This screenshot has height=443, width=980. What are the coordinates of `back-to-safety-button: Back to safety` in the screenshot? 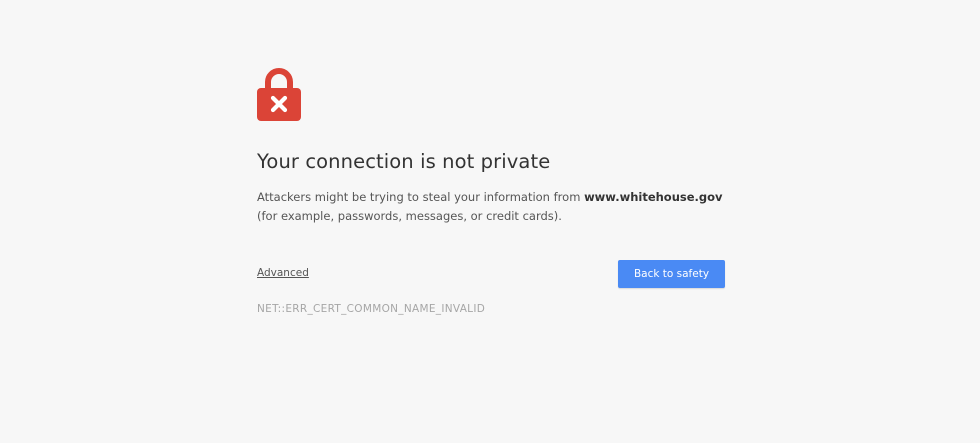 It's located at (671, 274).